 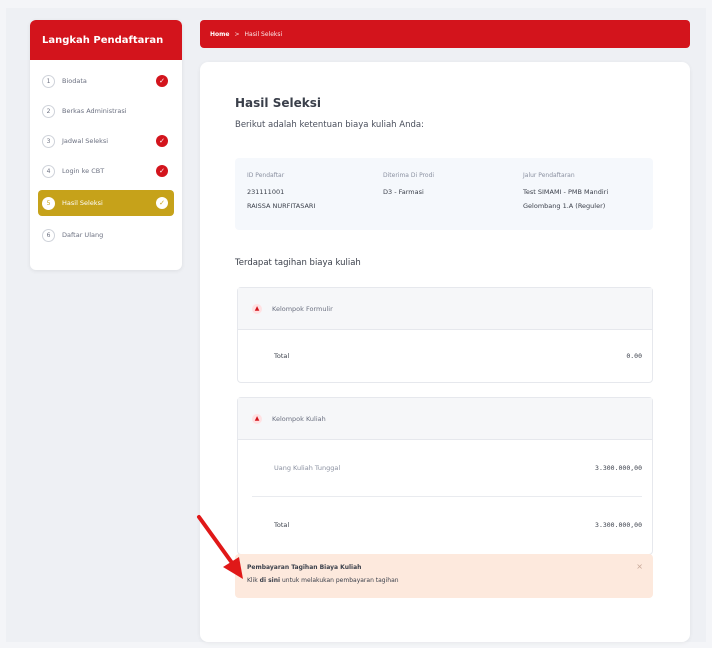 I want to click on gelombang-value: Gelombang 1.A (Reguler), so click(x=564, y=206).